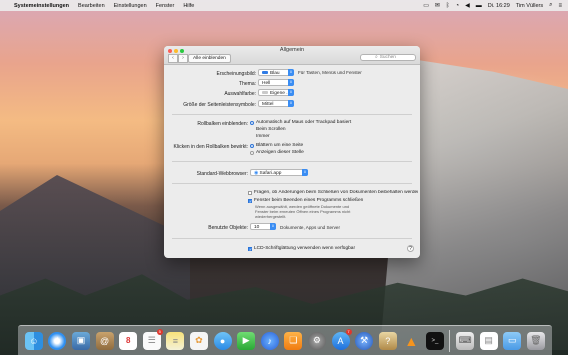 The image size is (568, 355). Describe the element at coordinates (41, 6) in the screenshot. I see `menu-app-name: Systemeinstellungen` at that location.